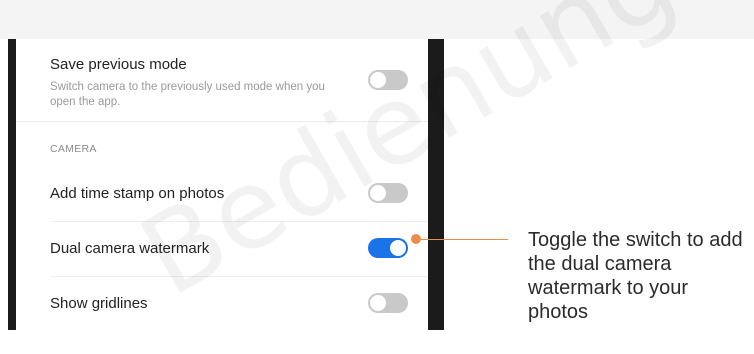 Image resolution: width=754 pixels, height=354 pixels. What do you see at coordinates (388, 248) in the screenshot?
I see `toggle-dual-camera-watermark` at bounding box center [388, 248].